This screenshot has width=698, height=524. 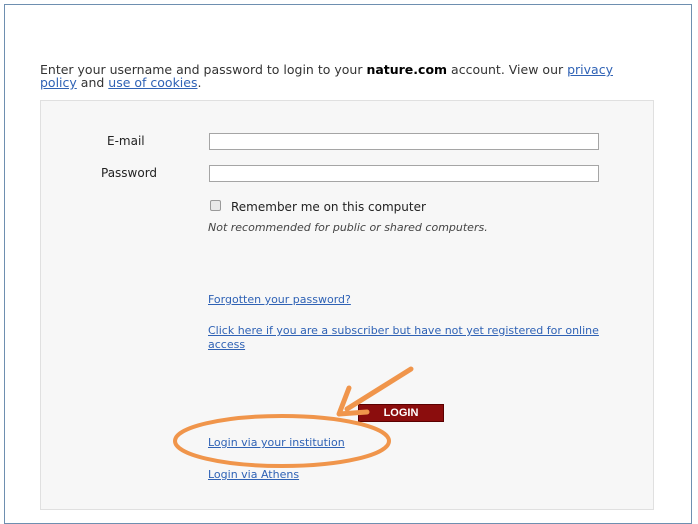 I want to click on highlight-arrow-shaft, so click(x=379, y=389).